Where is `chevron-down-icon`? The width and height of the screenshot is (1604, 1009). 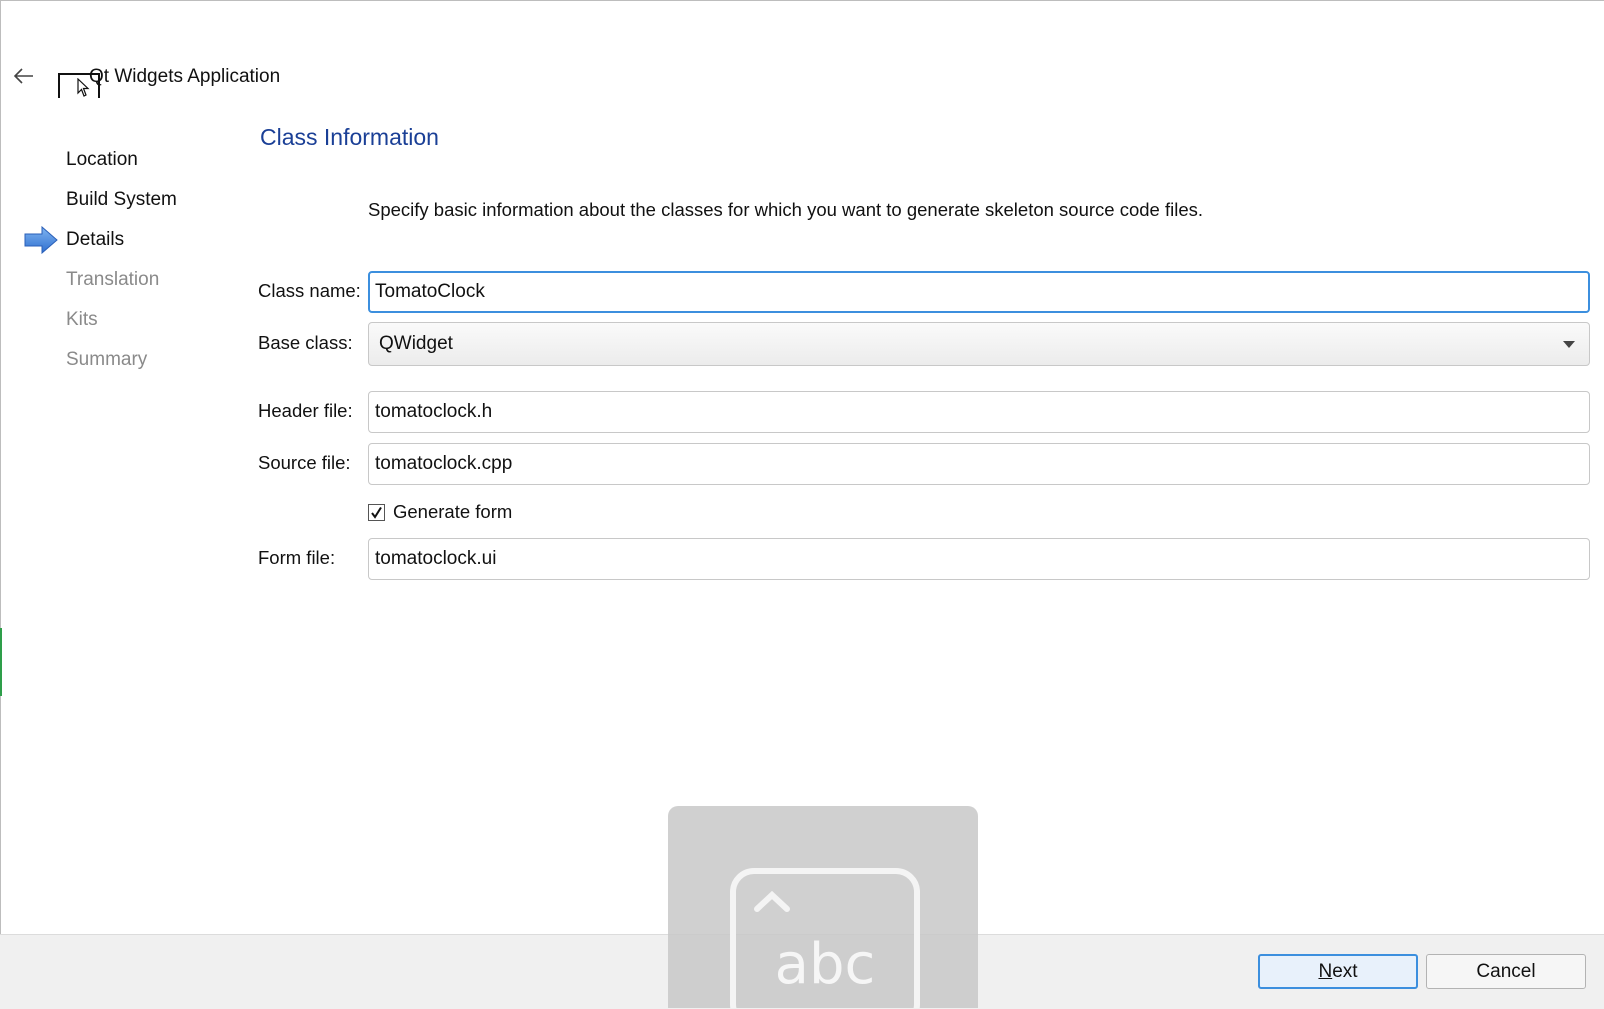 chevron-down-icon is located at coordinates (1569, 344).